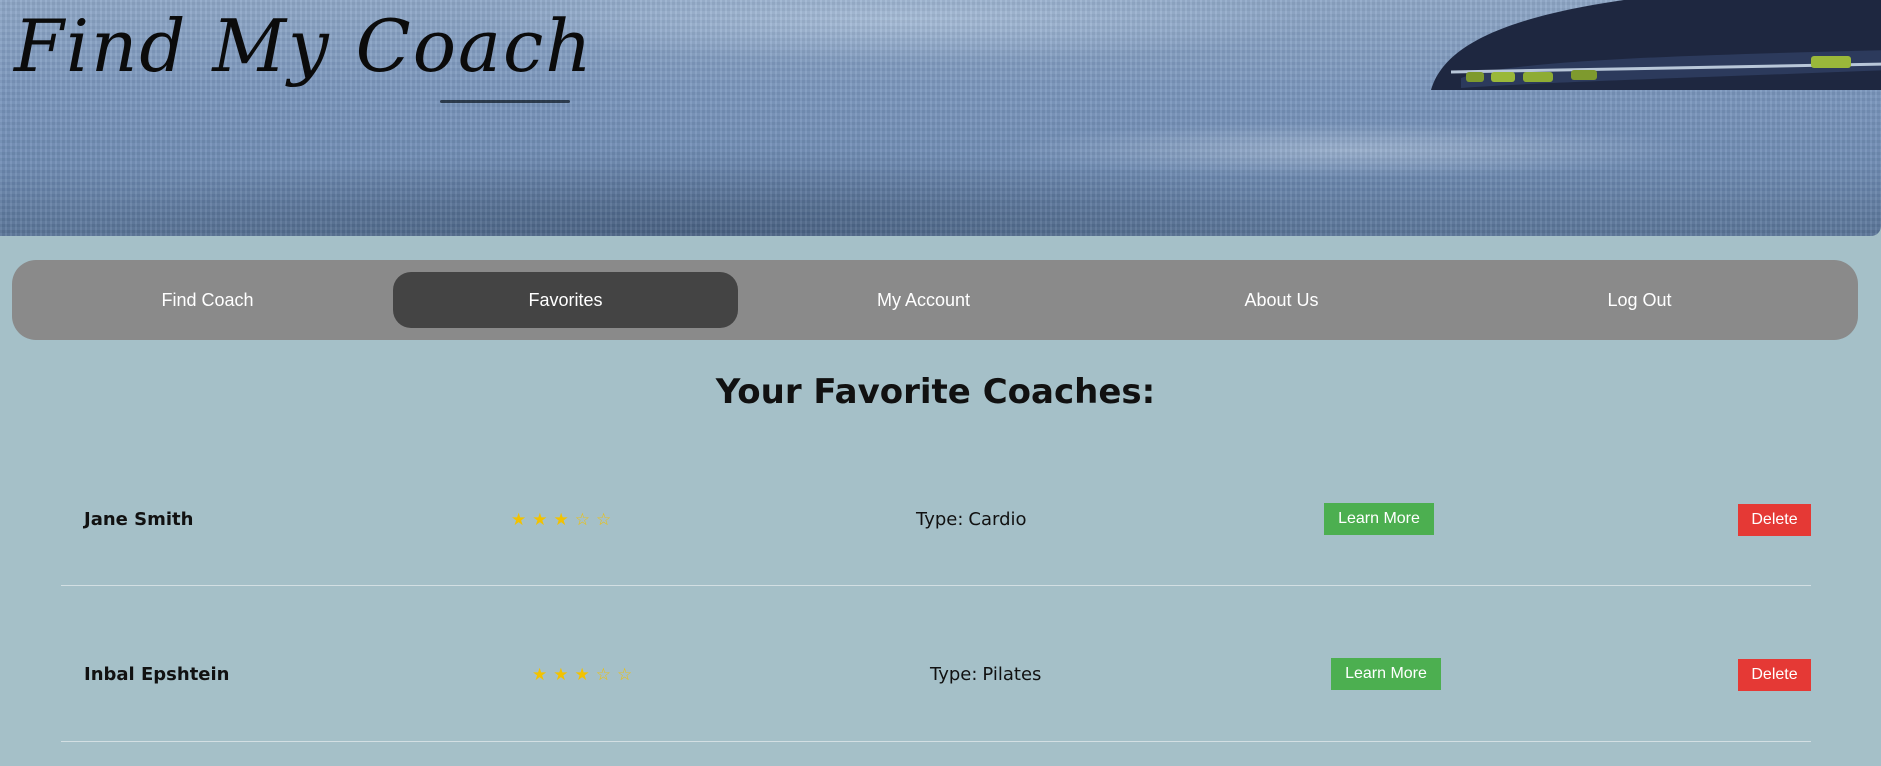  Describe the element at coordinates (139, 519) in the screenshot. I see `coach-name: Jane Smith` at that location.